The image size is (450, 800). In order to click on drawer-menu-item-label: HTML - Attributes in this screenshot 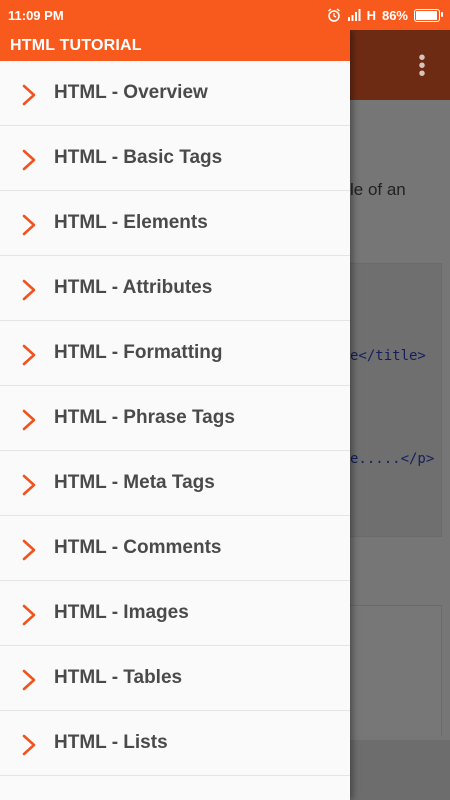, I will do `click(133, 287)`.